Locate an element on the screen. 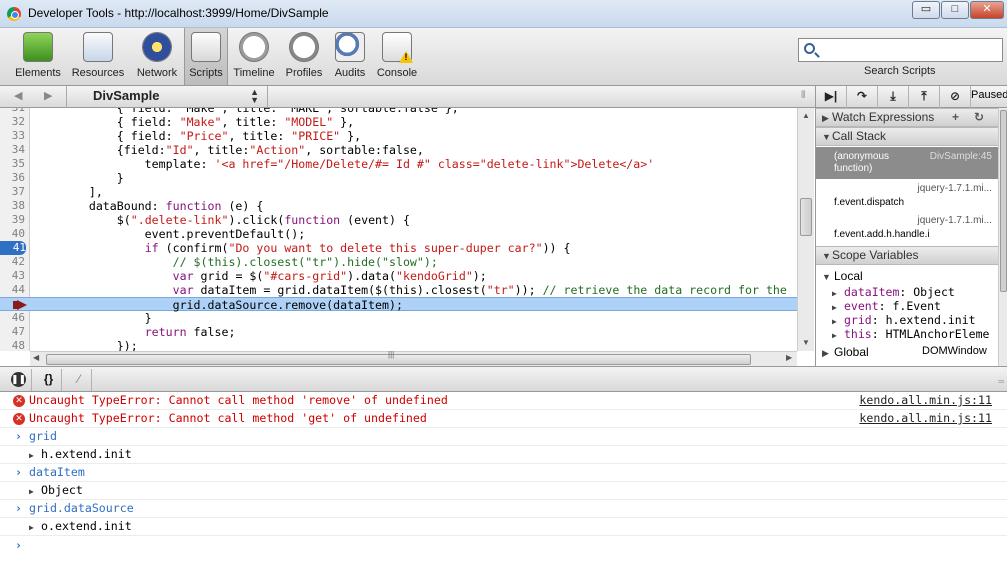 The height and width of the screenshot is (577, 1007). tab-elements: Elements is located at coordinates (38, 58).